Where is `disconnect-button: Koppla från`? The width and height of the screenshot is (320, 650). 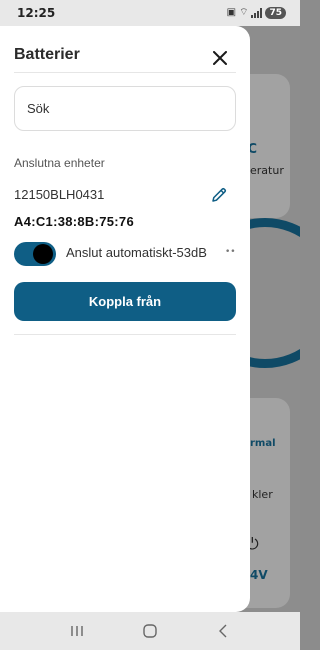 disconnect-button: Koppla från is located at coordinates (125, 301).